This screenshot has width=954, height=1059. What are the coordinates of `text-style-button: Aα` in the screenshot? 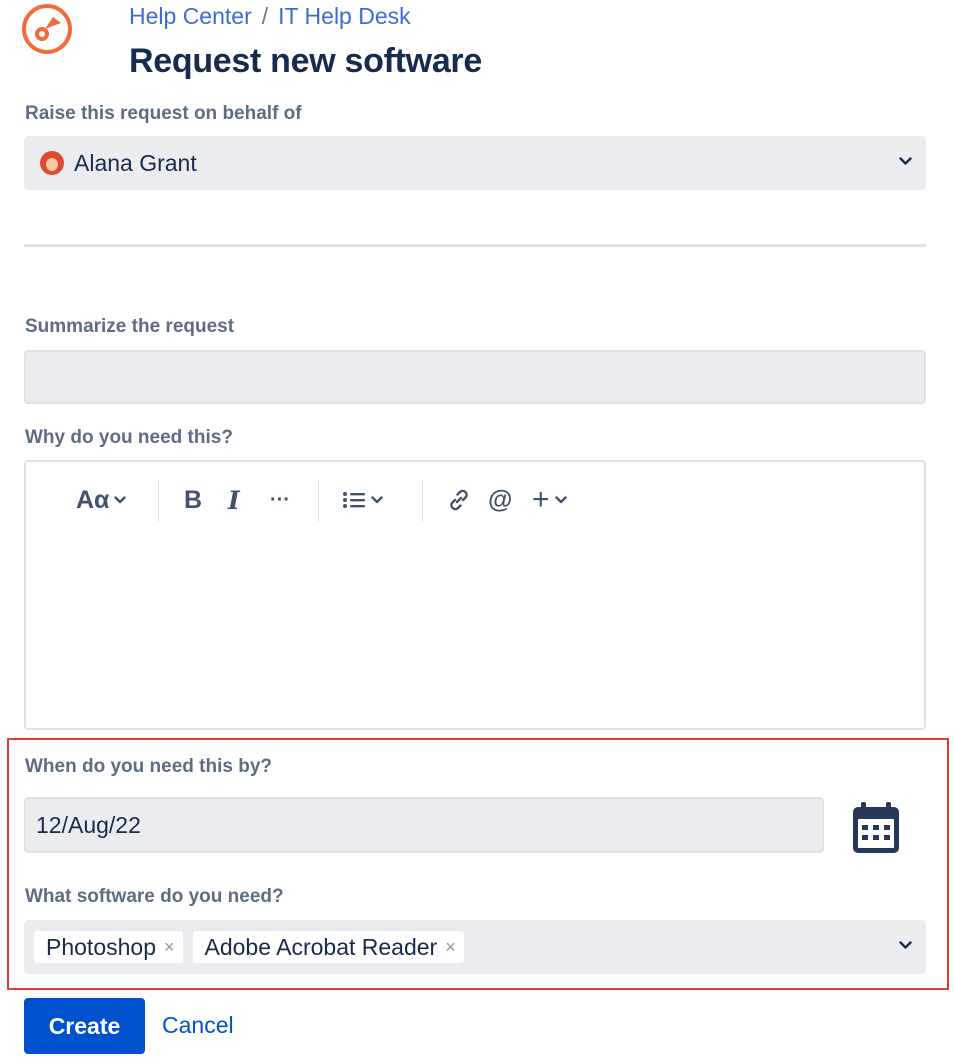 It's located at (101, 500).